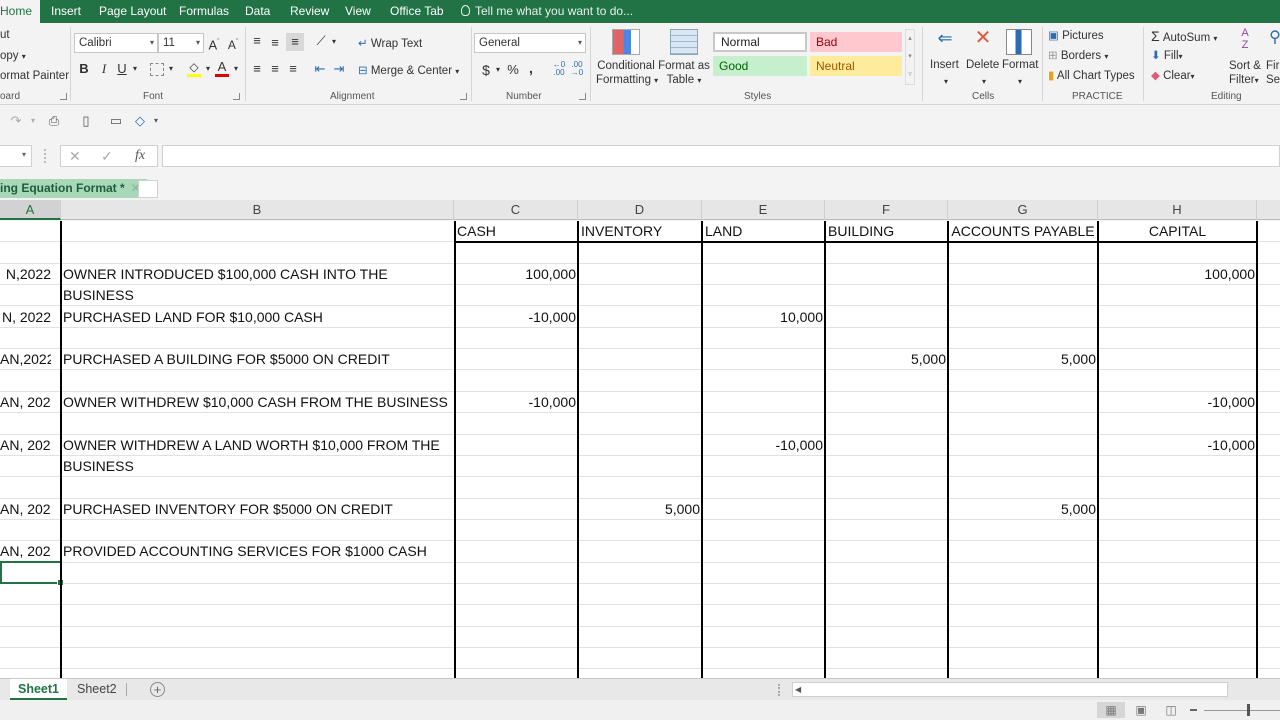 The height and width of the screenshot is (720, 1280). What do you see at coordinates (577, 69) in the screenshot?
I see `decrease-decimal-icon: .00 →0` at bounding box center [577, 69].